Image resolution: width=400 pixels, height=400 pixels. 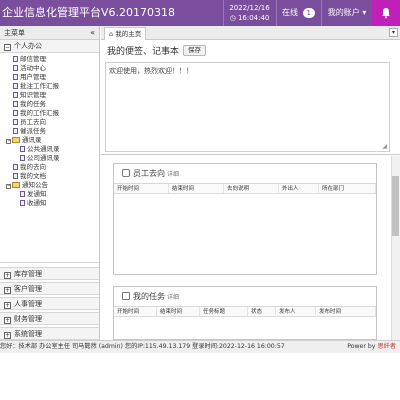 I want to click on table-header: 开始时间 结束时间 去向说明 外出人 所在部门, so click(x=245, y=189).